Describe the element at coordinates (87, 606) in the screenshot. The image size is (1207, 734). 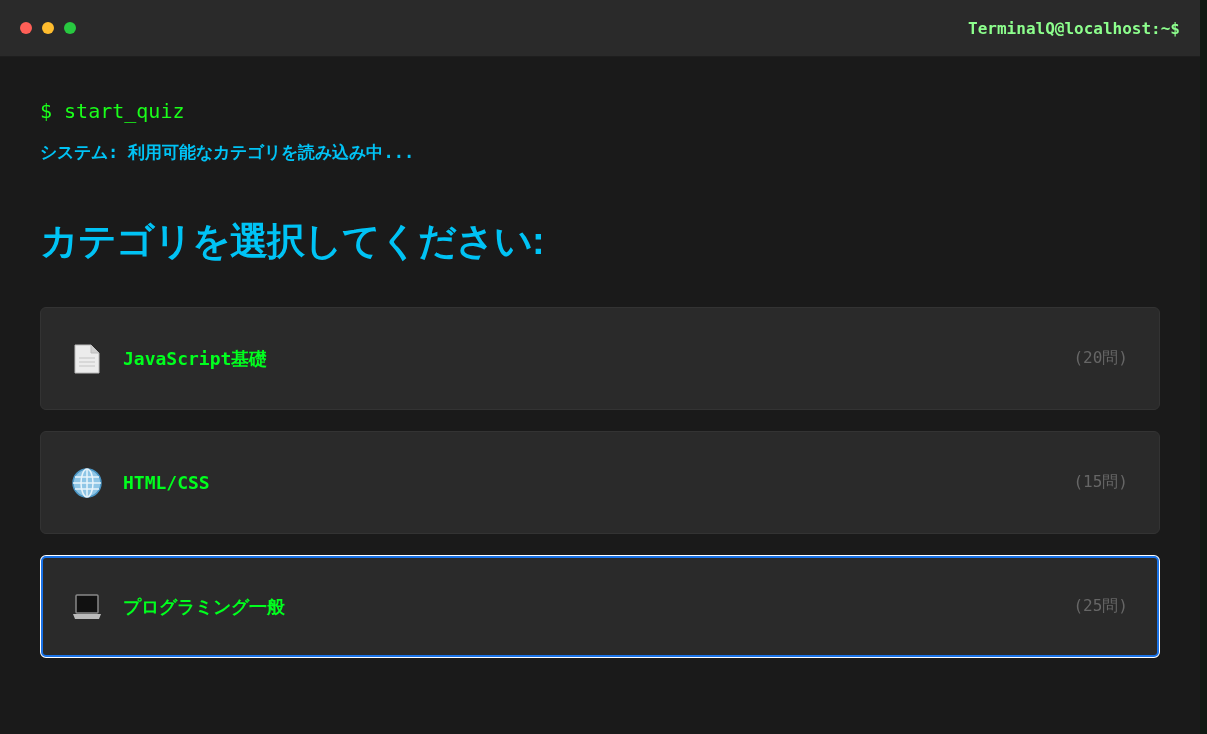
I see `laptop-icon` at that location.